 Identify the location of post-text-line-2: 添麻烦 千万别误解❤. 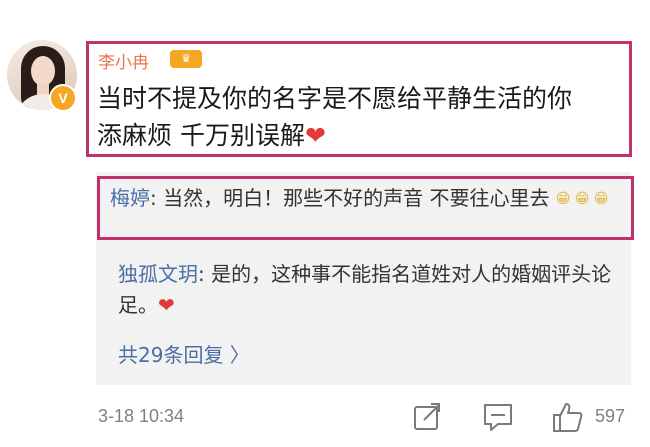
(362, 135).